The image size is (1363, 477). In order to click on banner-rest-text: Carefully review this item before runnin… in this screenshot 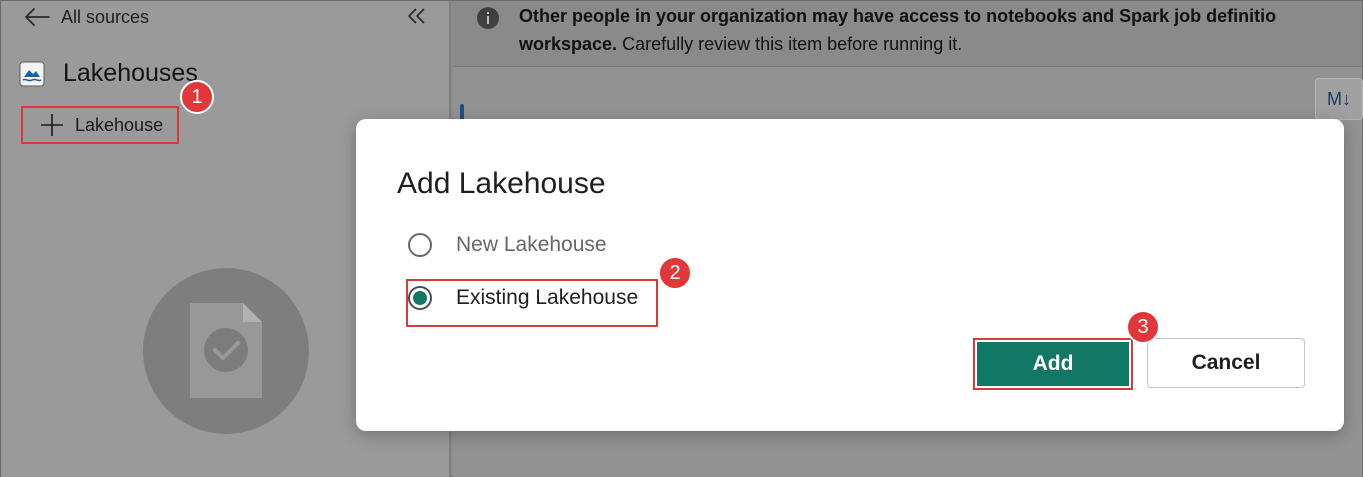, I will do `click(790, 44)`.